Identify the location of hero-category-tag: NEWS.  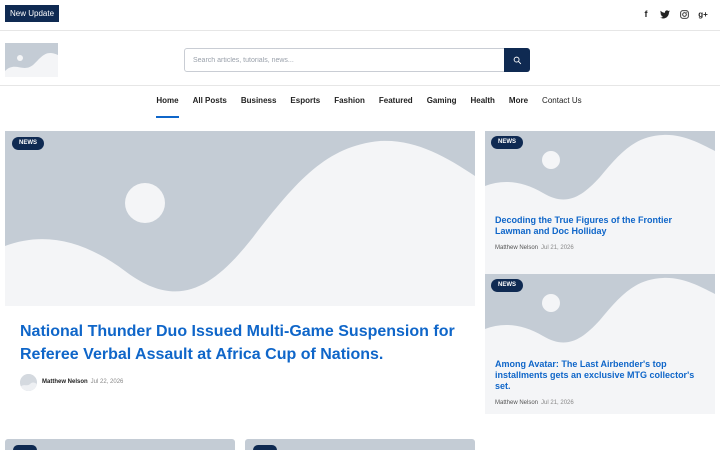
(28, 143).